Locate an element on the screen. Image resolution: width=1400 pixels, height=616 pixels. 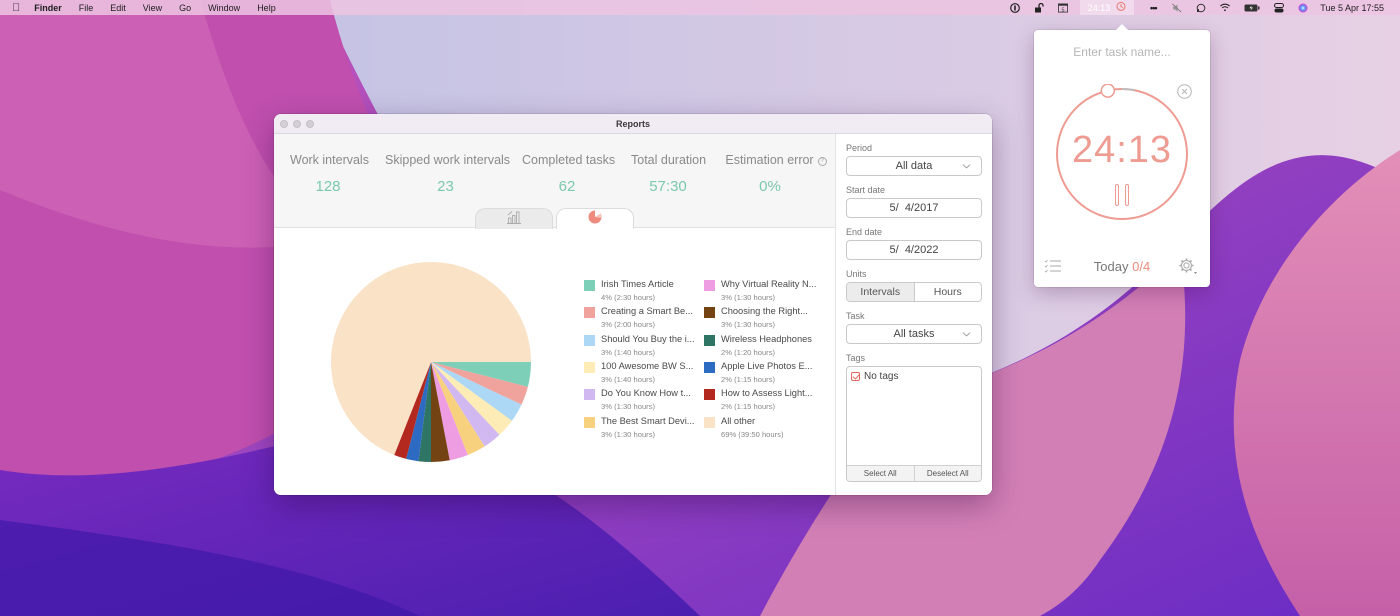
task-select: All tasks is located at coordinates (914, 334).